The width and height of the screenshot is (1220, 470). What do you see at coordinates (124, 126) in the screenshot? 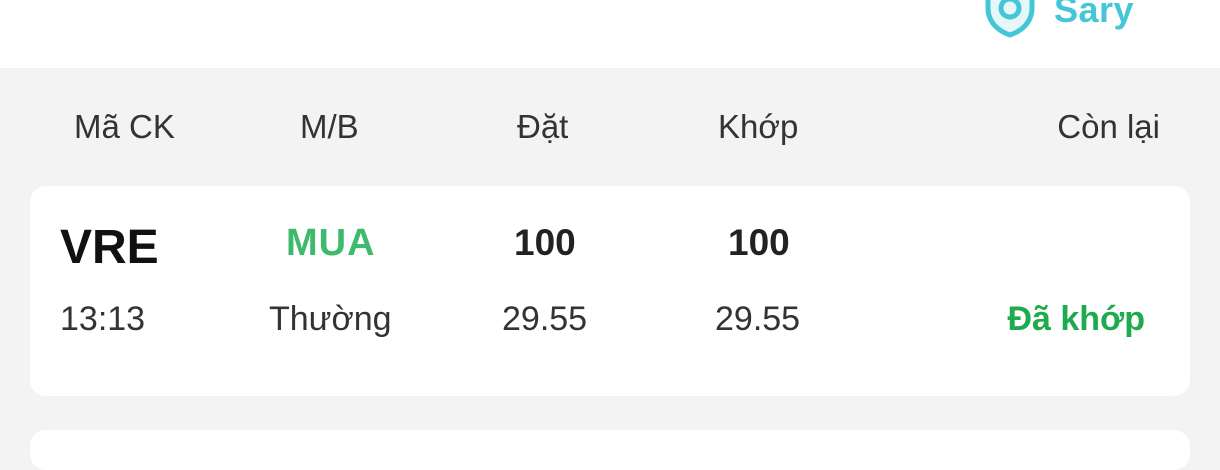
I see `column-header-symbol: Mã CK` at bounding box center [124, 126].